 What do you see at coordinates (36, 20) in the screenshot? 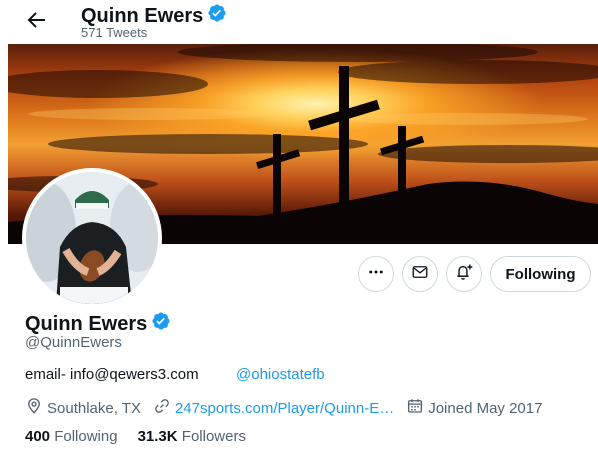
I see `back-arrow-icon` at bounding box center [36, 20].